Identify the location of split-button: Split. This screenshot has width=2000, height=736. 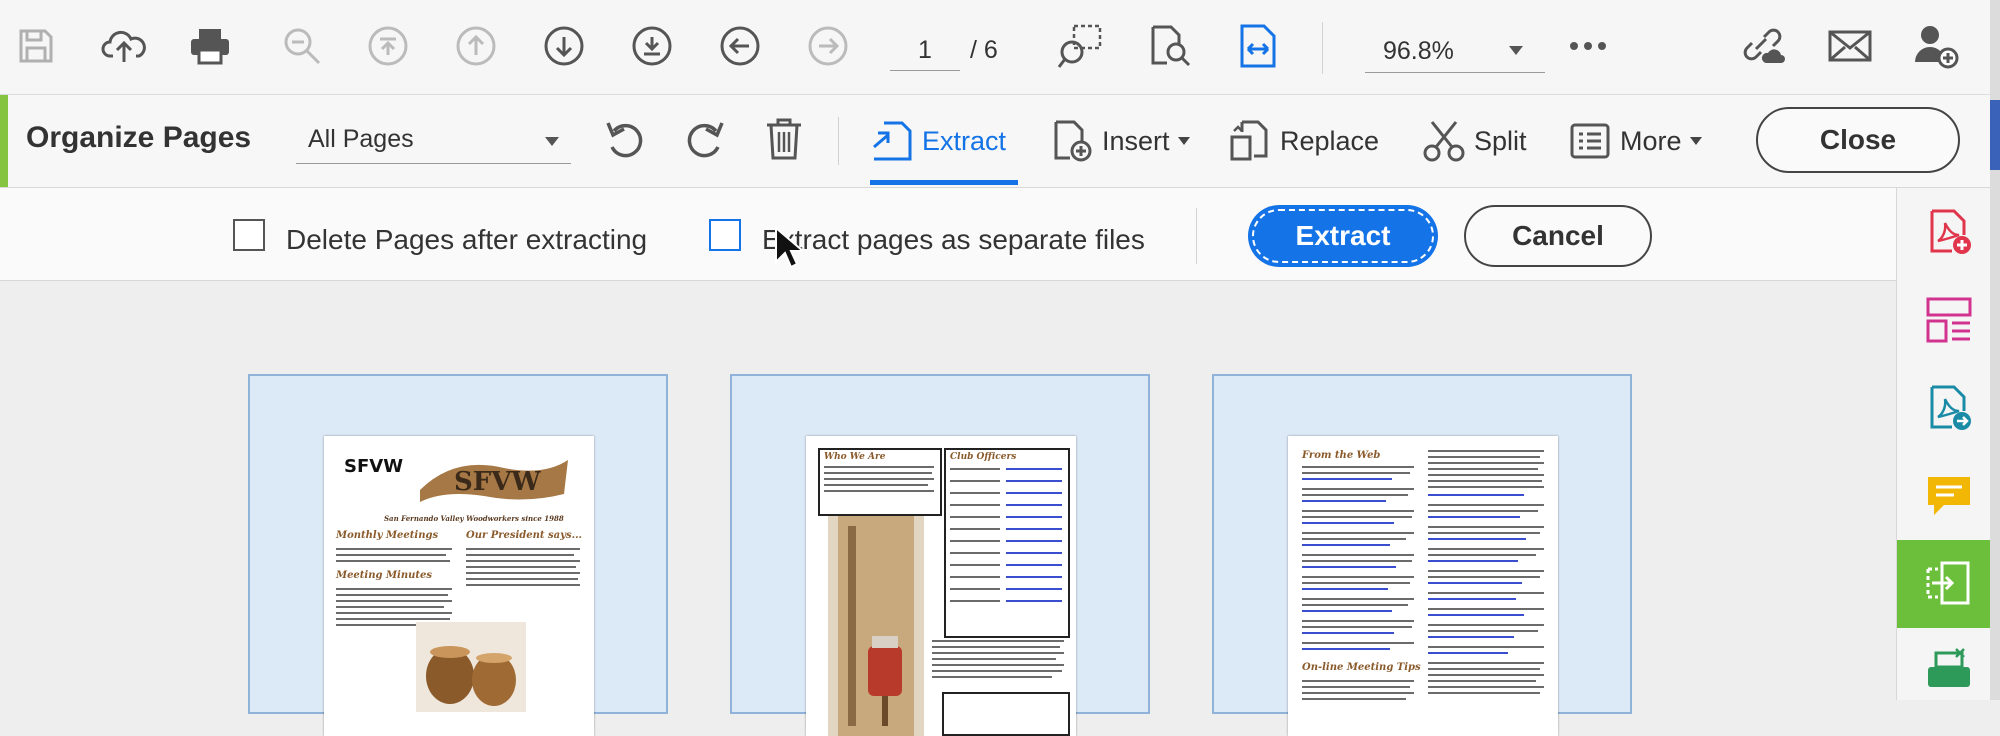
(1474, 141).